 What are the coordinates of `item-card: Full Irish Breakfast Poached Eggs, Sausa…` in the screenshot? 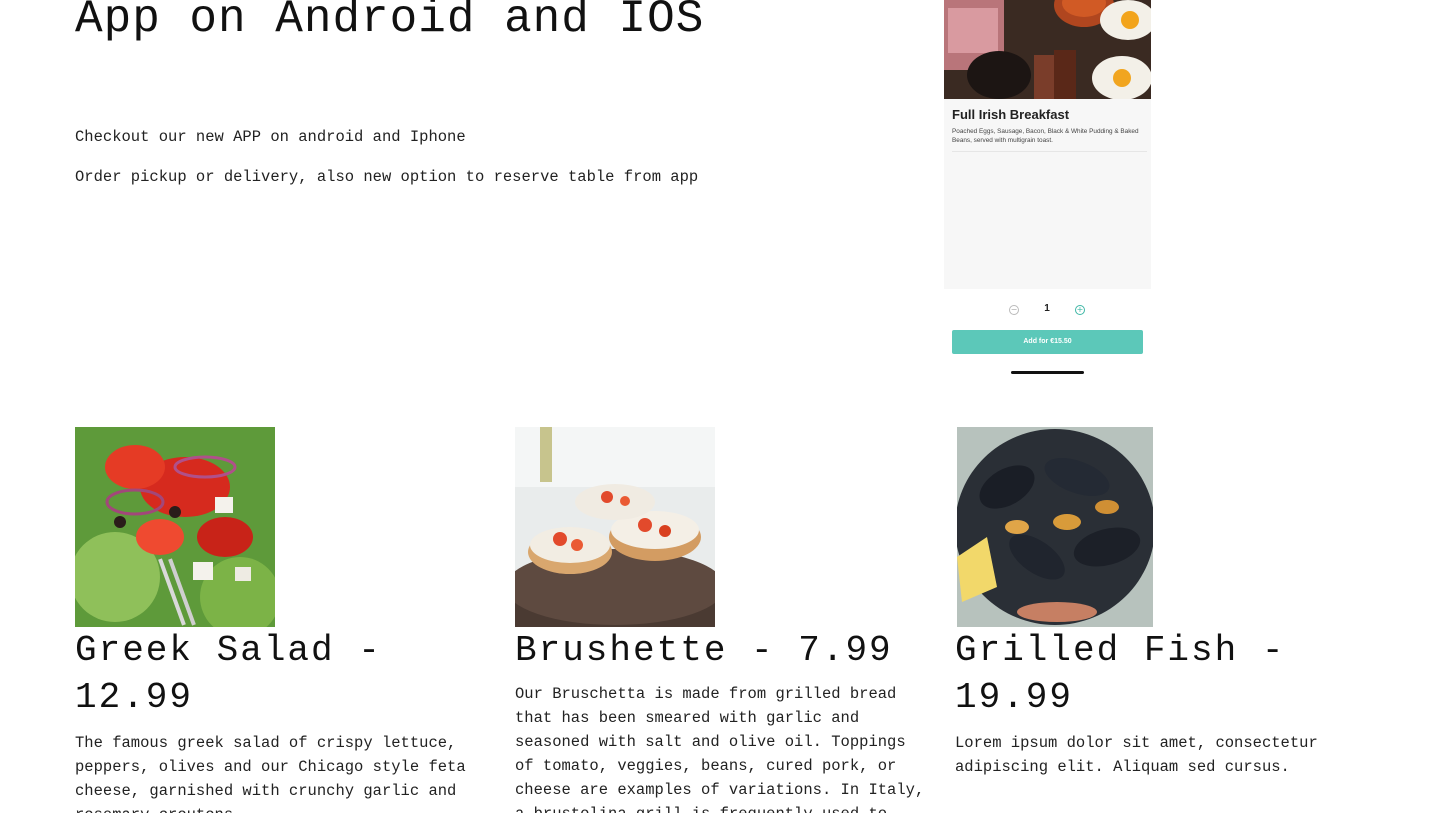 It's located at (1047, 194).